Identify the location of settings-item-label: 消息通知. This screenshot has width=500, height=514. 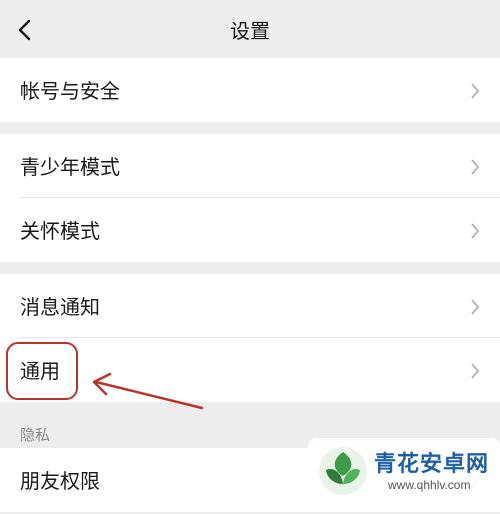
(60, 307).